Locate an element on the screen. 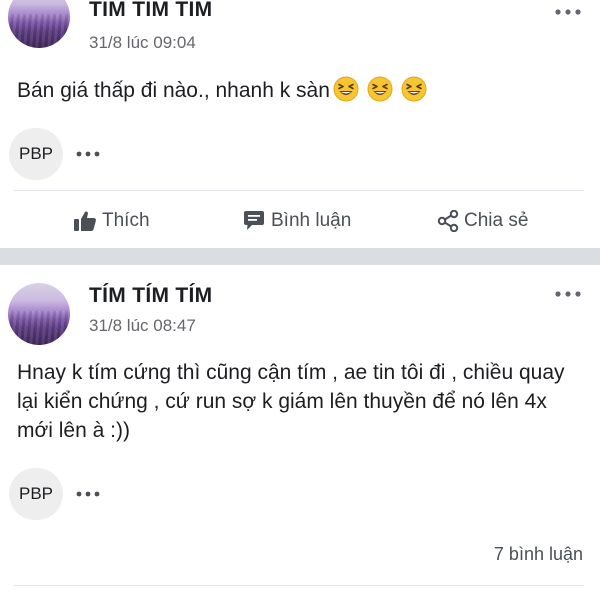 This screenshot has height=600, width=600. comment-button: Bình luận is located at coordinates (296, 221).